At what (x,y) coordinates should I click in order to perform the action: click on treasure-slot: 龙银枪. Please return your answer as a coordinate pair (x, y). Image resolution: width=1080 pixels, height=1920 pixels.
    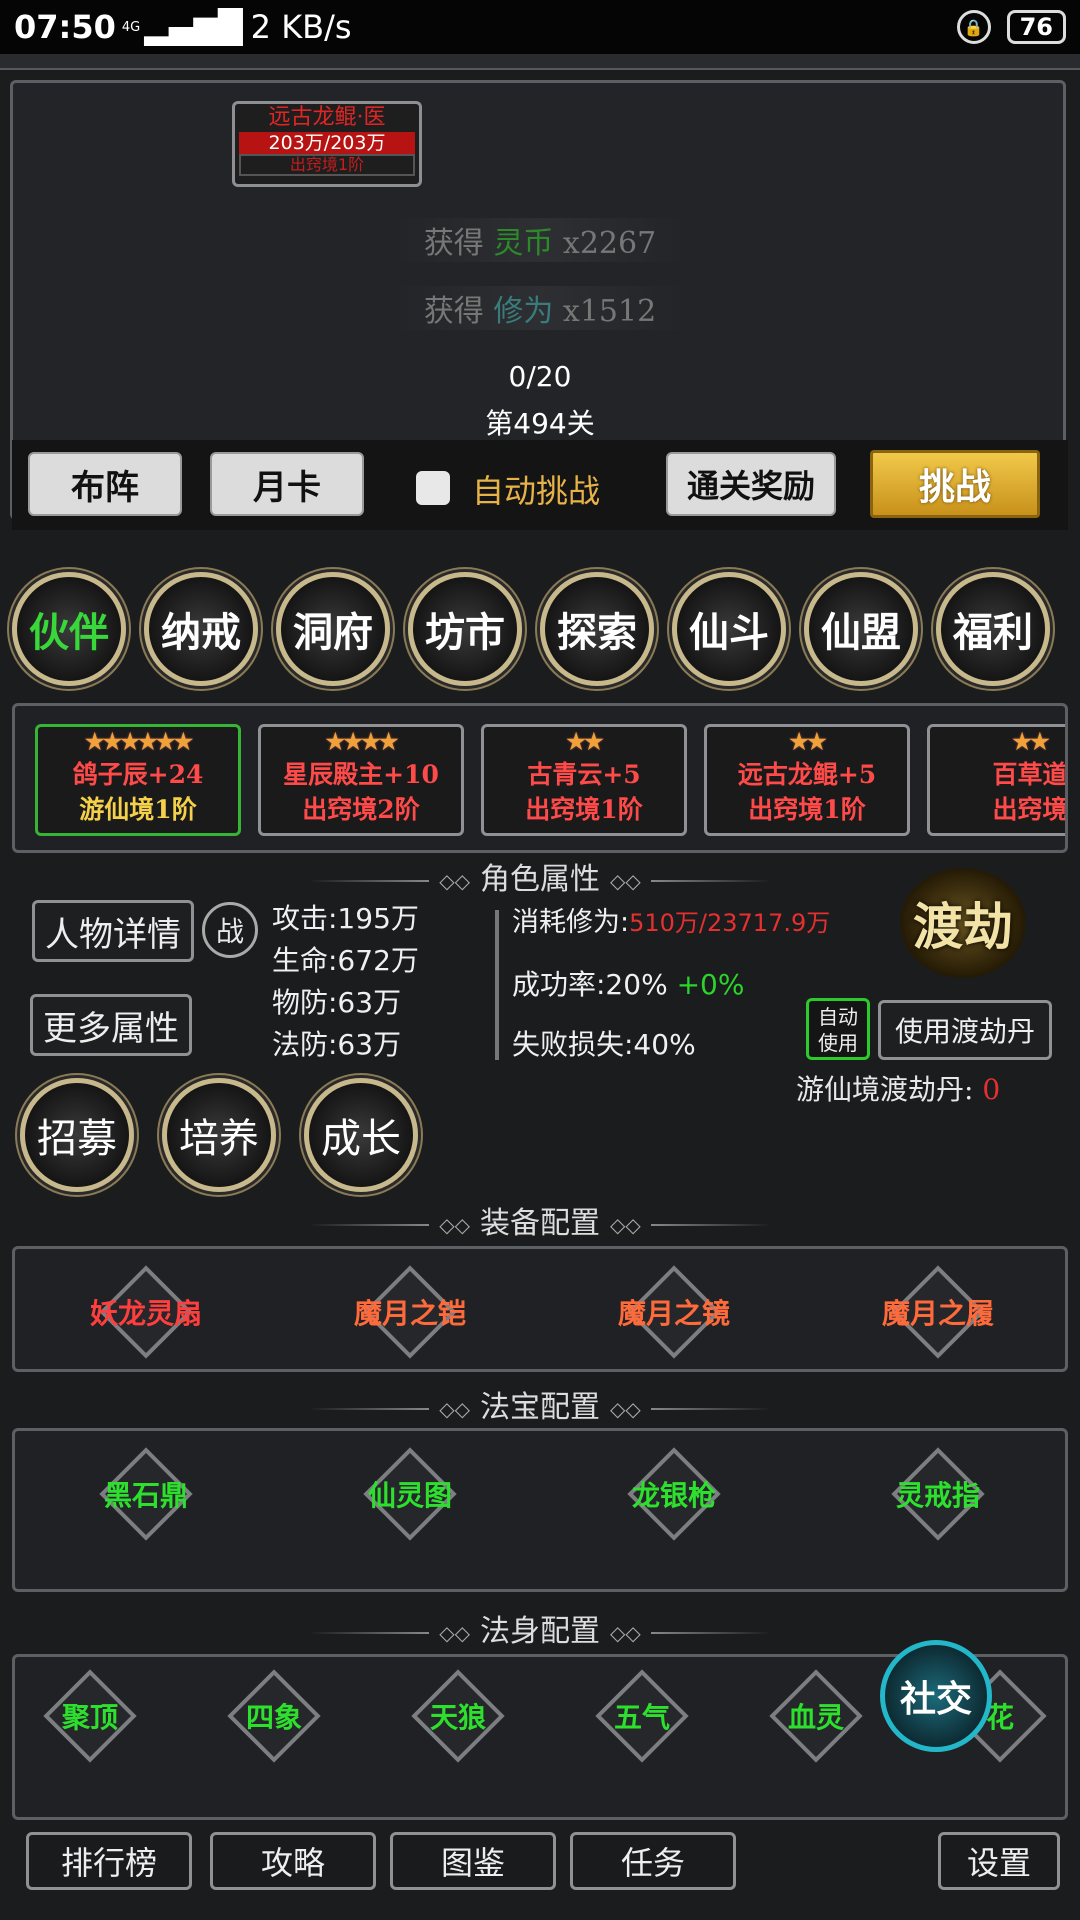
    Looking at the image, I should click on (674, 1494).